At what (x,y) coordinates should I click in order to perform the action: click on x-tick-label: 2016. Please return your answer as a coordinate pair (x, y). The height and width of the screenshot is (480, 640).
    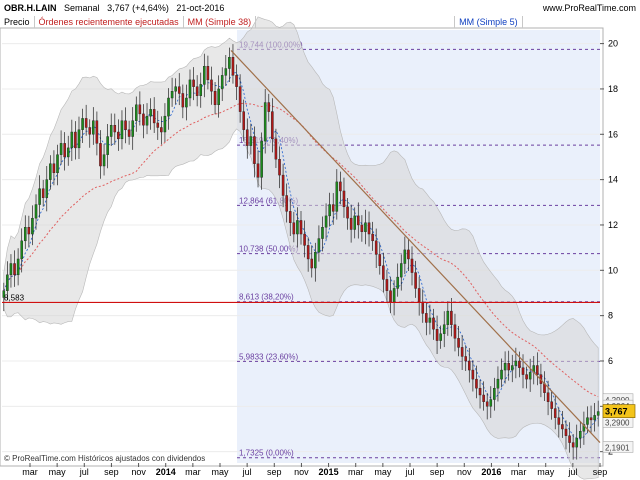
    Looking at the image, I should click on (491, 472).